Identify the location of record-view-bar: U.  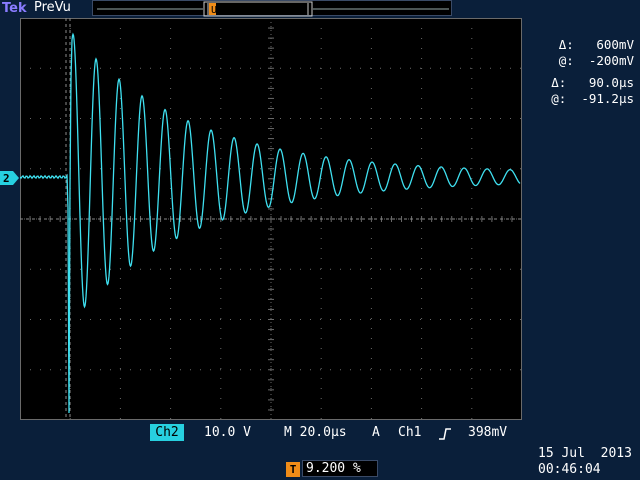
(272, 8).